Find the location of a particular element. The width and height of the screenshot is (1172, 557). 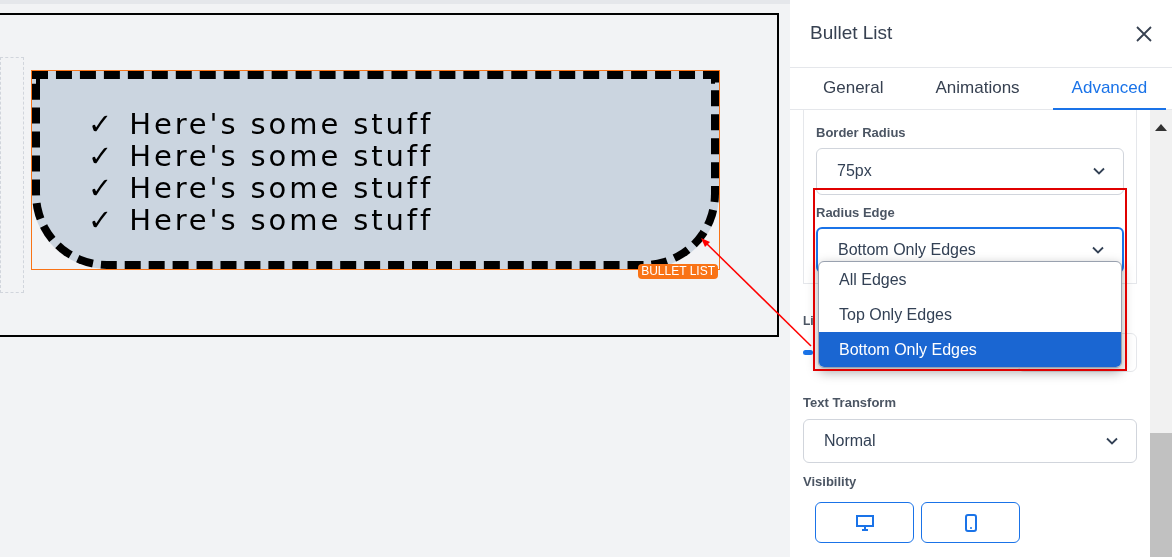

select-field: 75px is located at coordinates (970, 171).